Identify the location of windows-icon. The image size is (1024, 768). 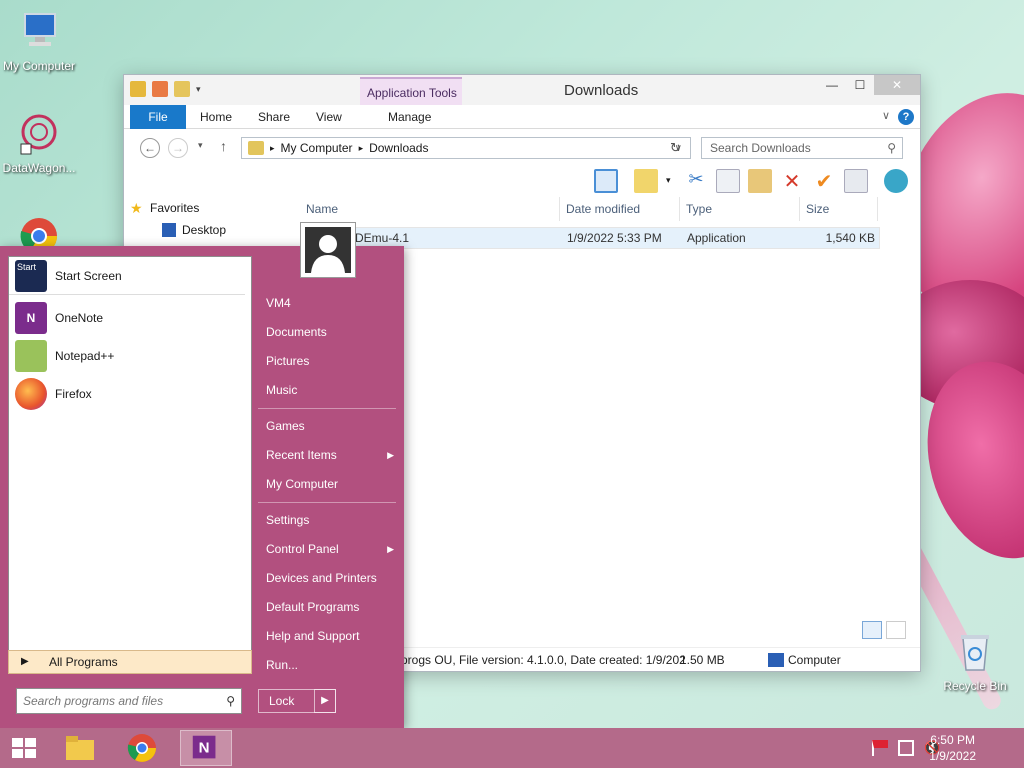
(24, 748).